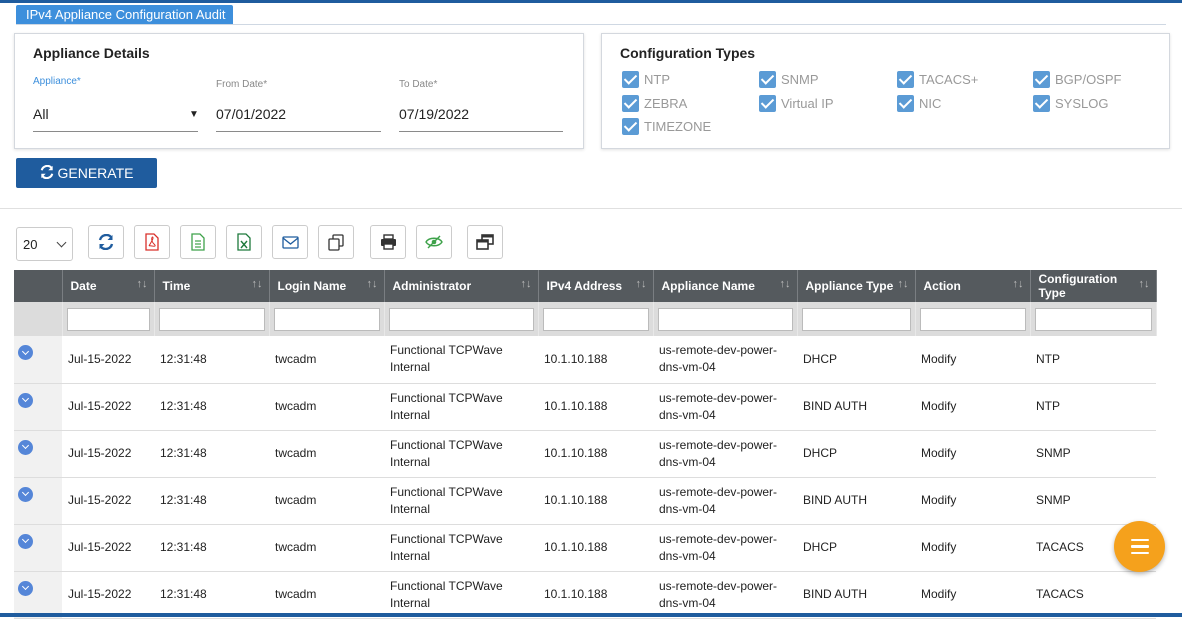  What do you see at coordinates (251, 114) in the screenshot?
I see `from-date-input: 07/01/2022` at bounding box center [251, 114].